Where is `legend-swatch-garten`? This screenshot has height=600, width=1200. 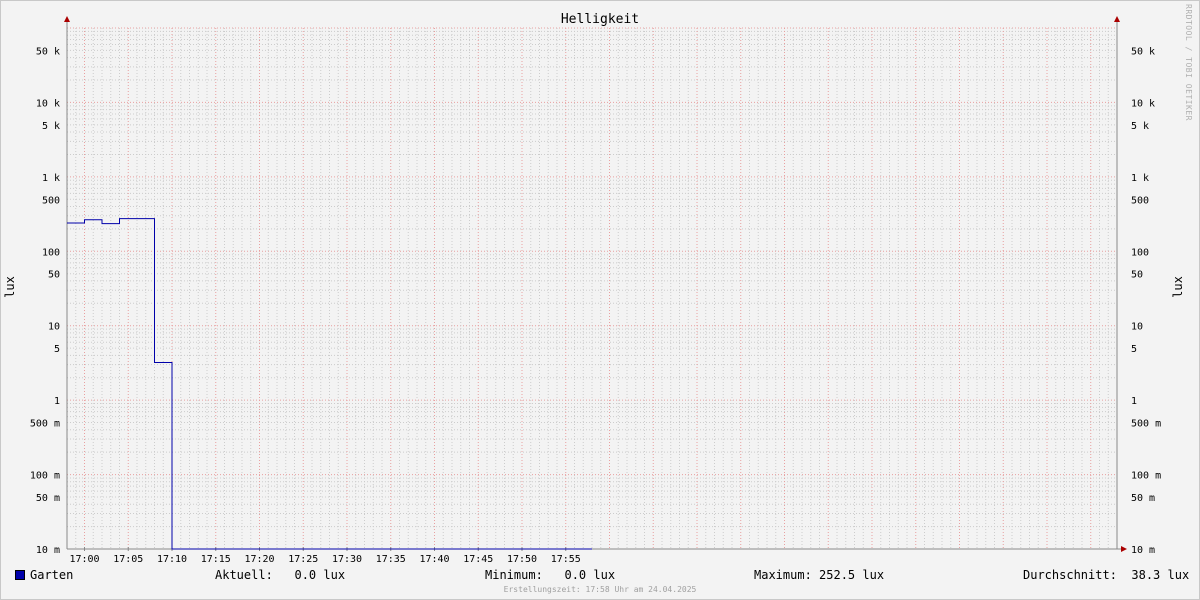
legend-swatch-garten is located at coordinates (20, 575).